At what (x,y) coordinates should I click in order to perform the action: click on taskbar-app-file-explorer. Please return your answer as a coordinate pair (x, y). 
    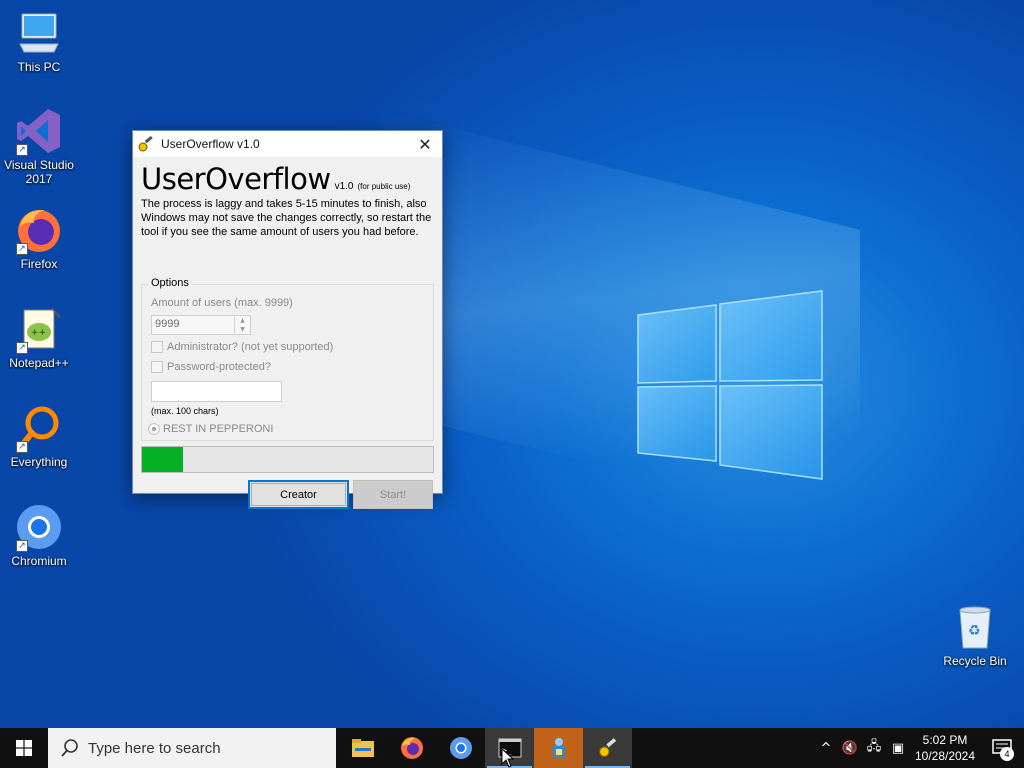
    Looking at the image, I should click on (362, 748).